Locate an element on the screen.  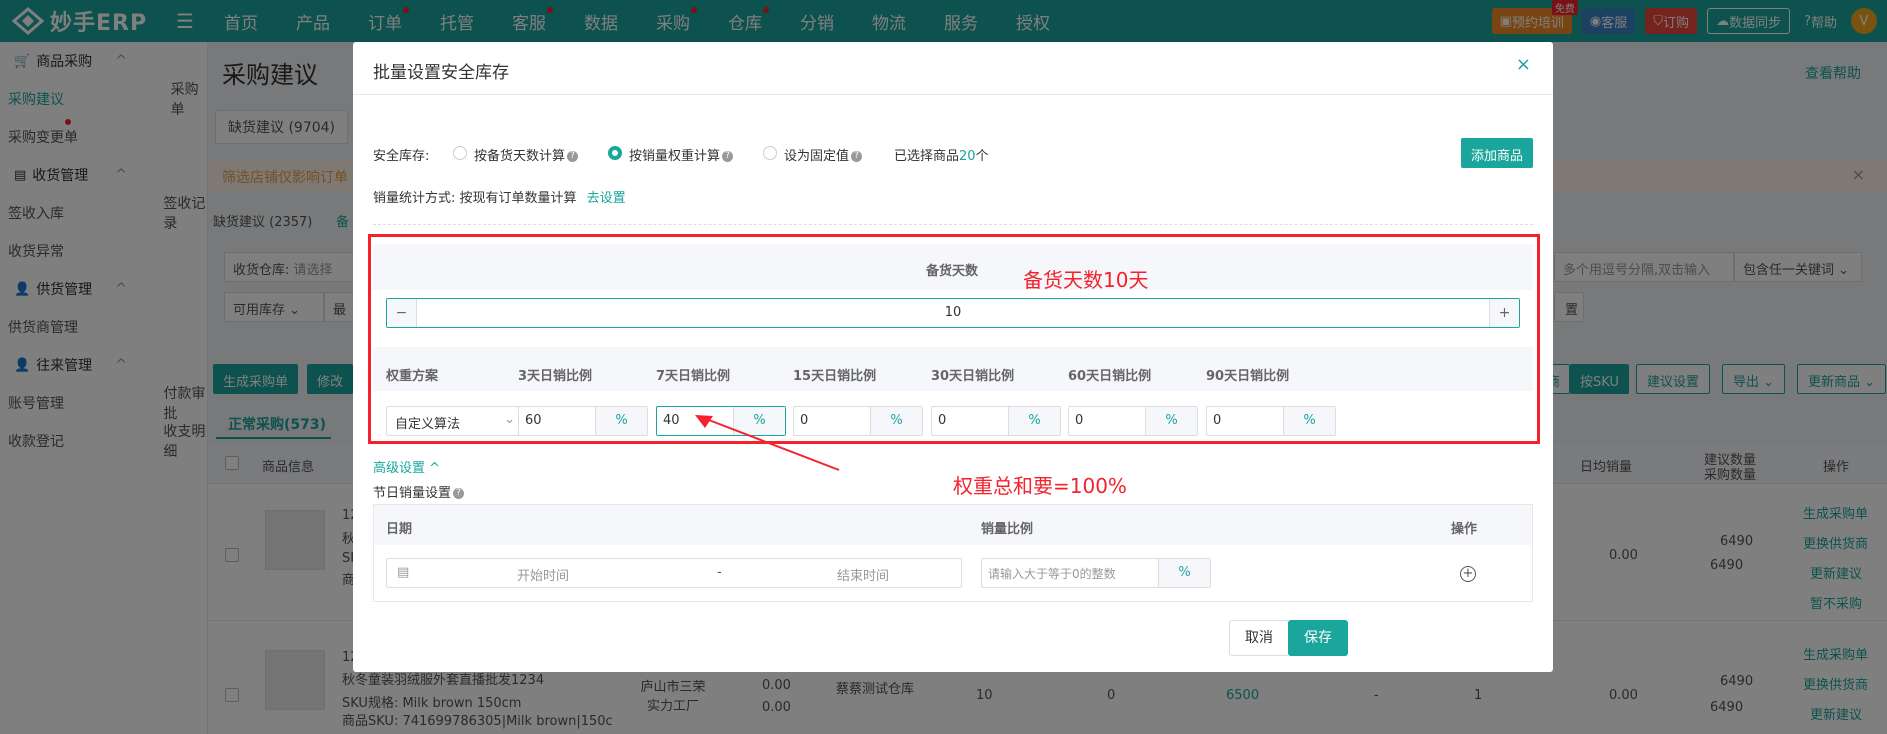
sales-method-label: 销量统计方式: 按现有订单数量计算 is located at coordinates (475, 198).